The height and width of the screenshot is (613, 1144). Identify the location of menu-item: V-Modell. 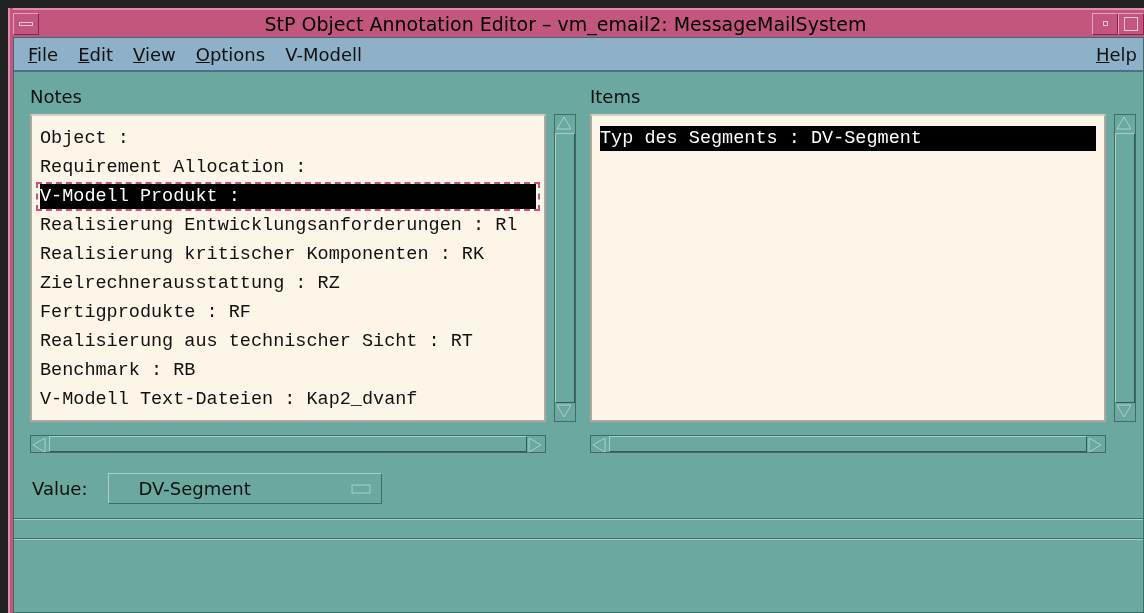
(323, 54).